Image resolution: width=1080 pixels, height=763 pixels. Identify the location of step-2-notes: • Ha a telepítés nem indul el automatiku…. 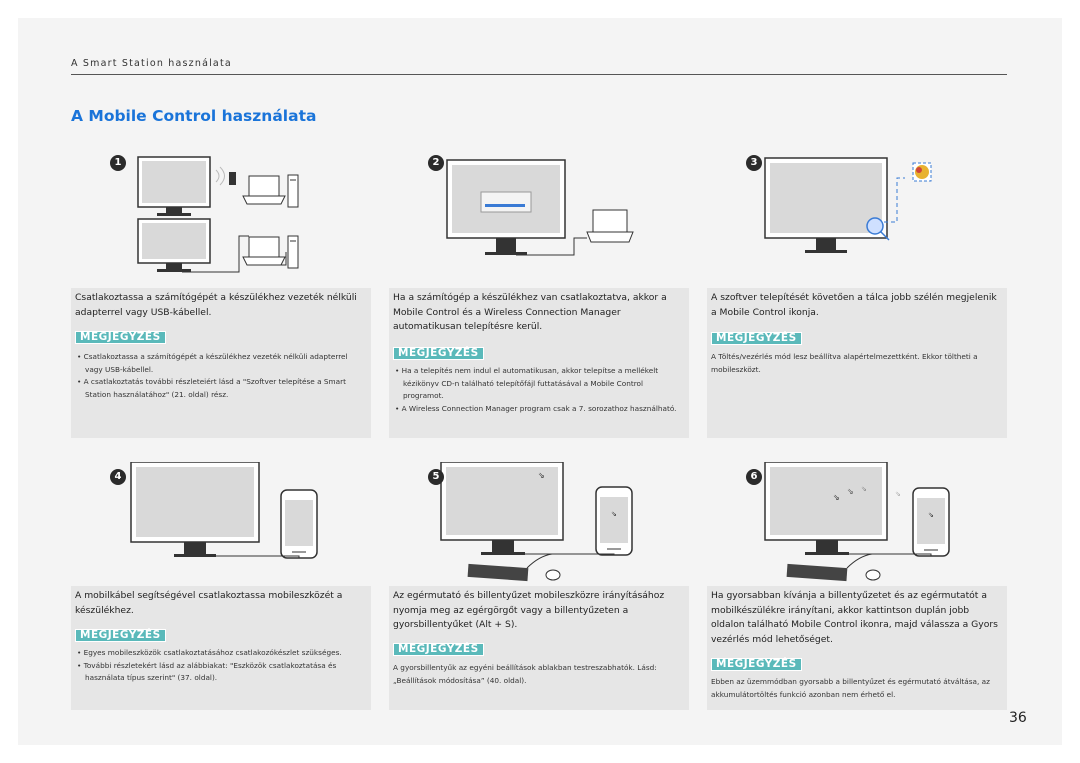
(539, 390).